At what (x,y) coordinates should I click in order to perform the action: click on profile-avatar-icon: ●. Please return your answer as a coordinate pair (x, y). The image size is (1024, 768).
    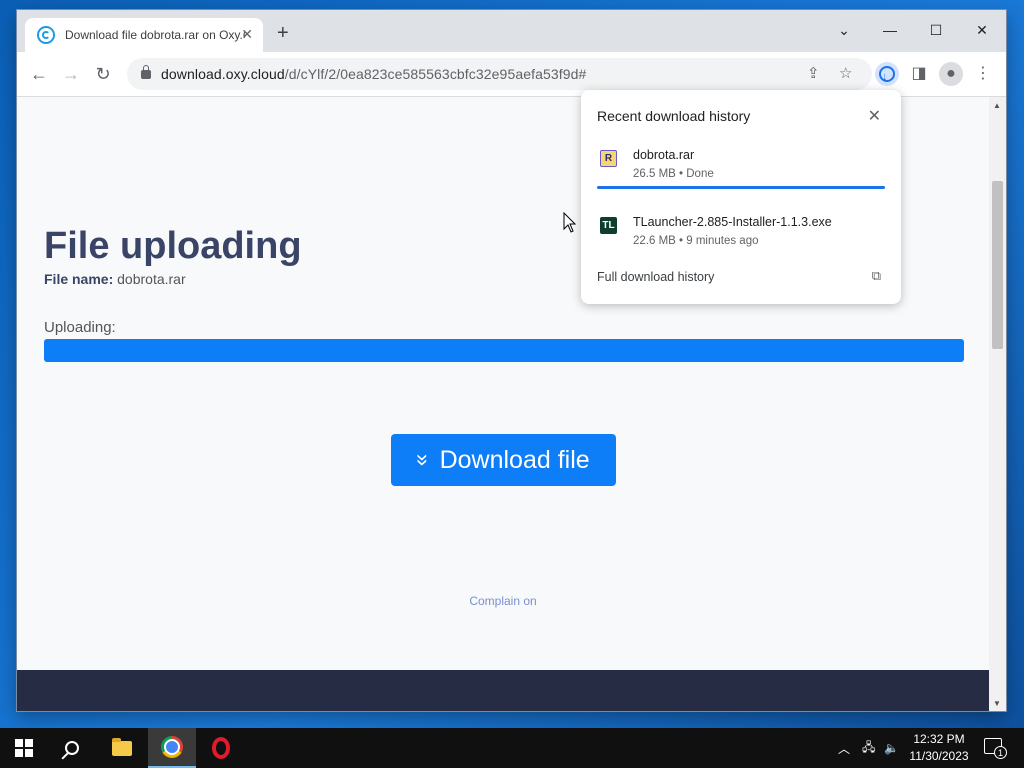
    Looking at the image, I should click on (951, 74).